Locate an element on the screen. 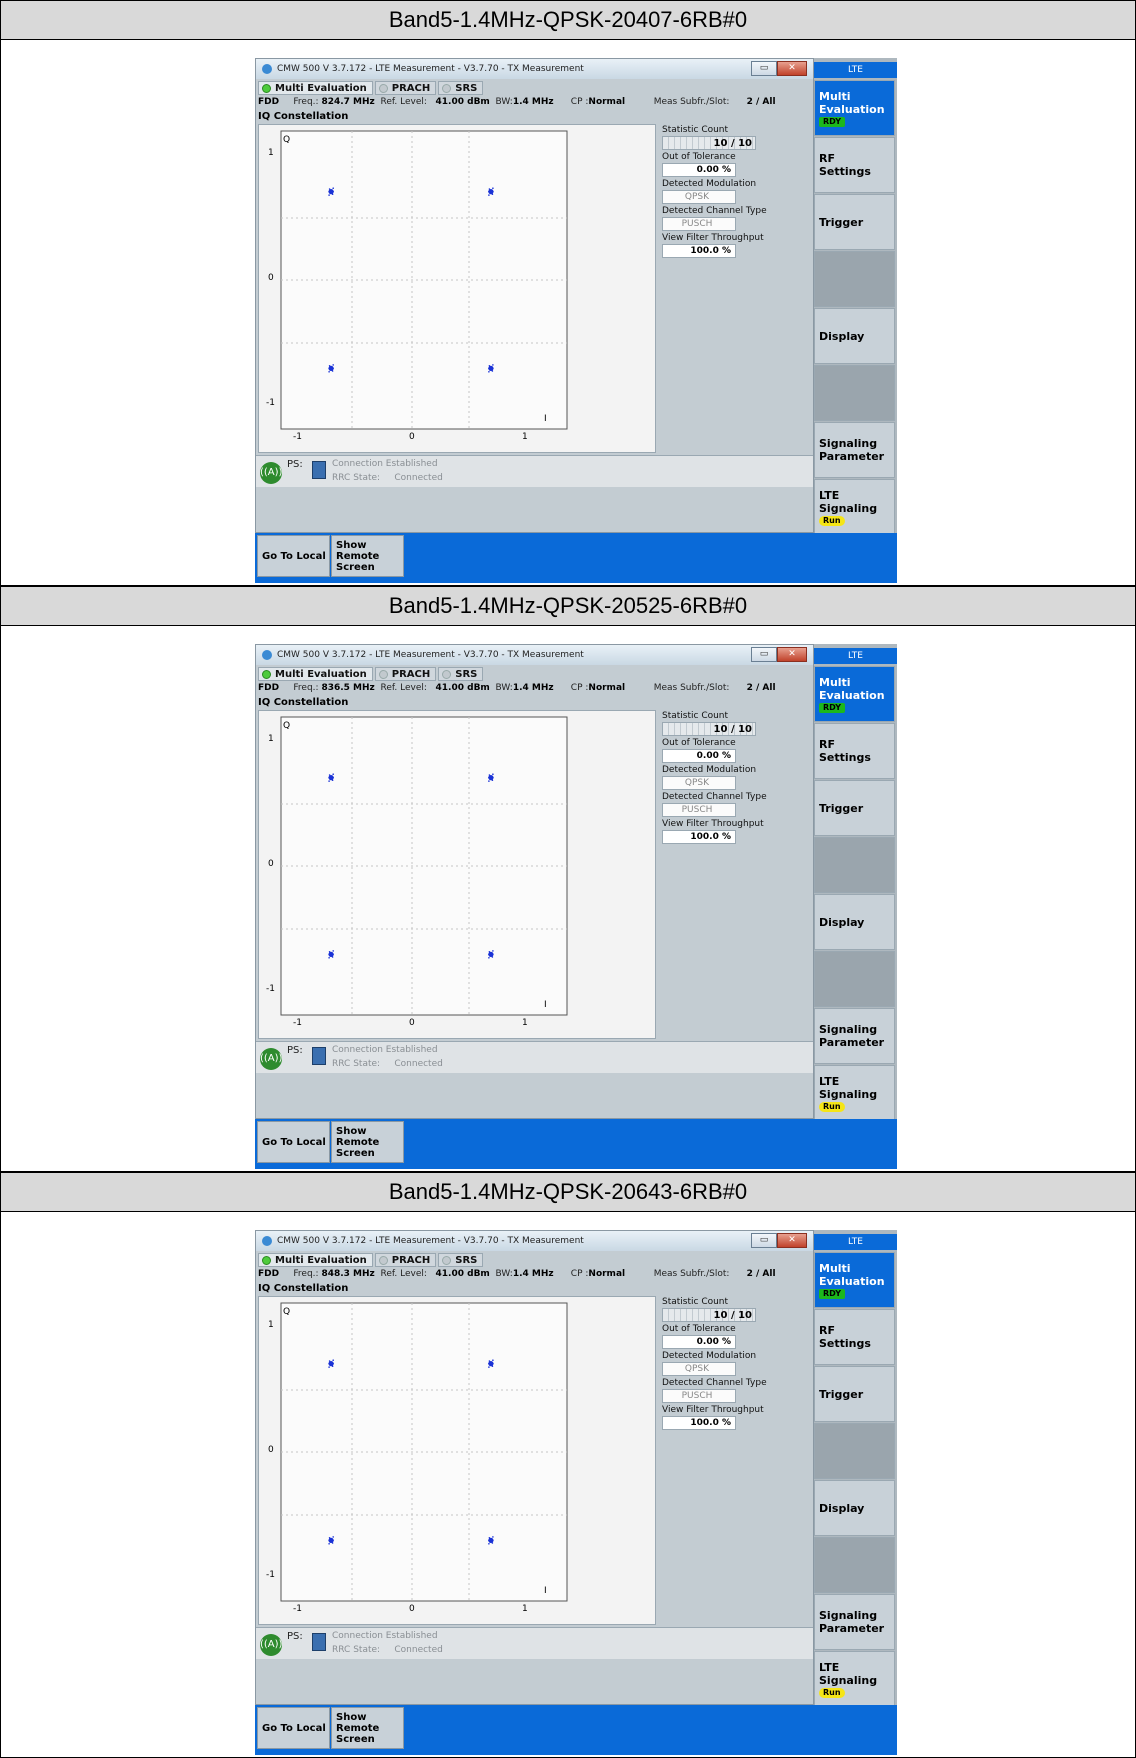 This screenshot has height=1758, width=1136. cp-value: Normal is located at coordinates (607, 102).